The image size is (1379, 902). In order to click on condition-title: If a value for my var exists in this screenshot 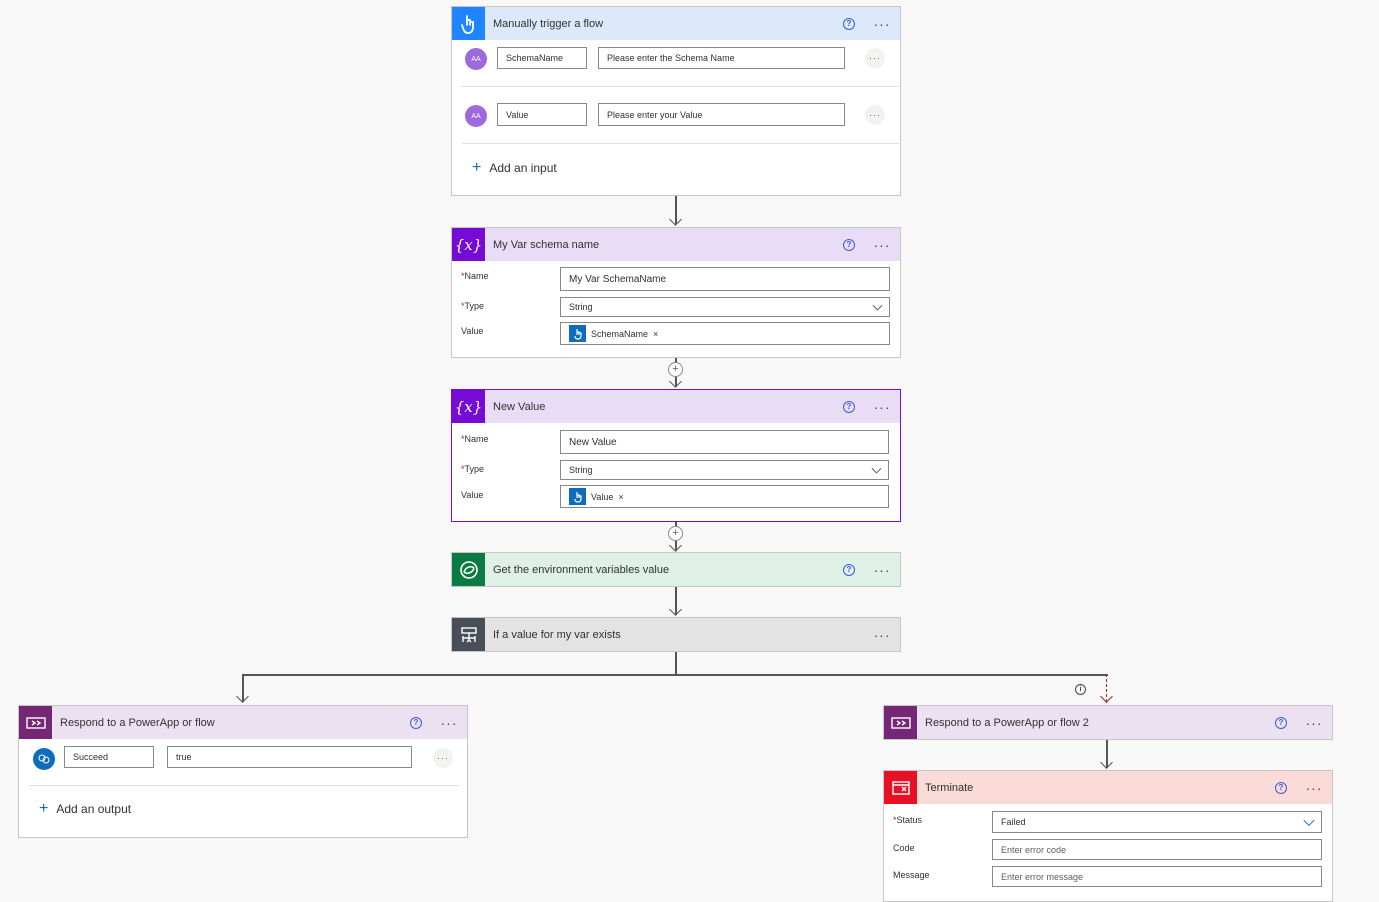, I will do `click(557, 634)`.